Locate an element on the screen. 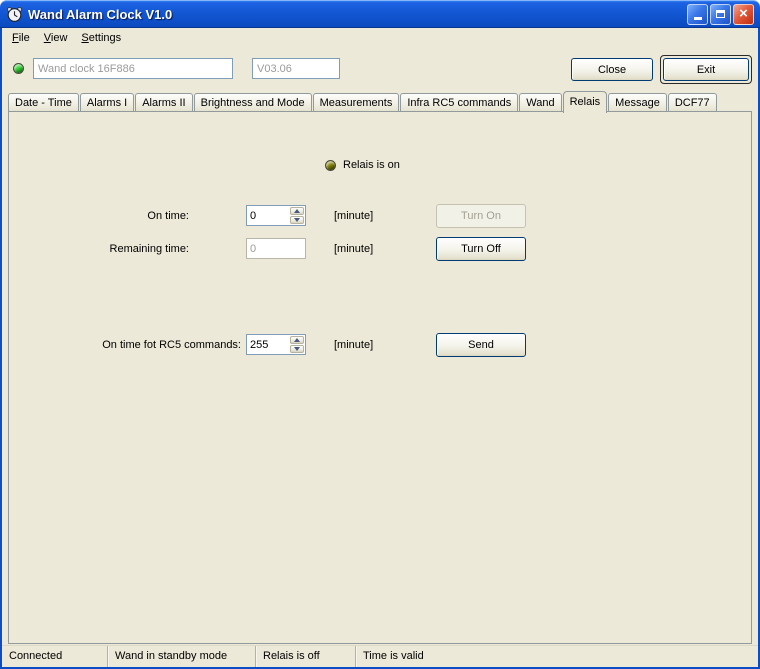 The height and width of the screenshot is (669, 760). close-button: Close is located at coordinates (612, 69).